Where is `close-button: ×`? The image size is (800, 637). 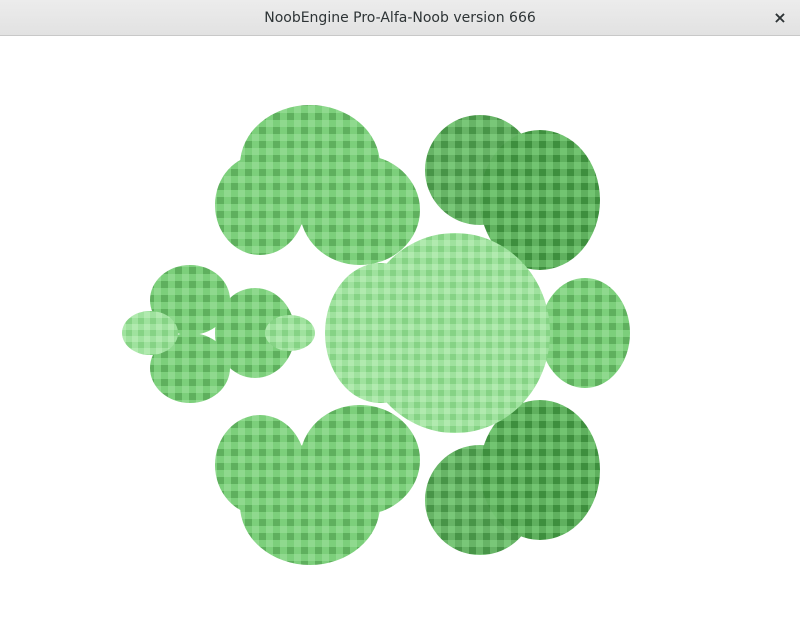 close-button: × is located at coordinates (780, 18).